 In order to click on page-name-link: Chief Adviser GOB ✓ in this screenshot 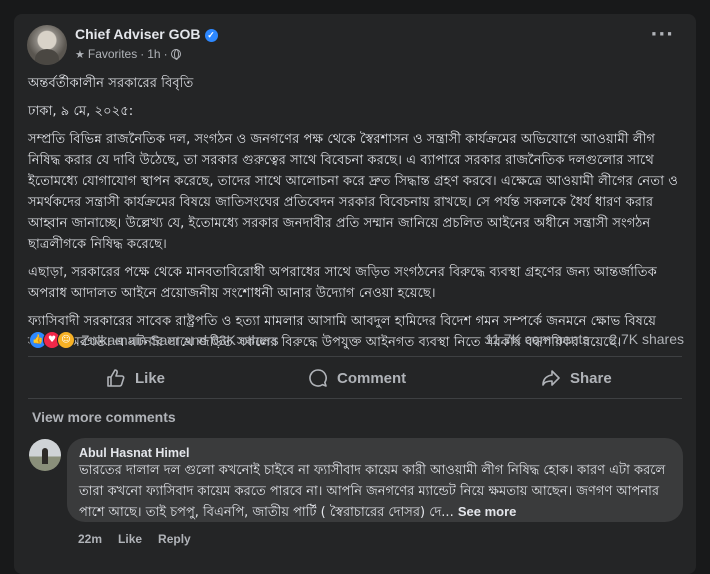, I will do `click(146, 34)`.